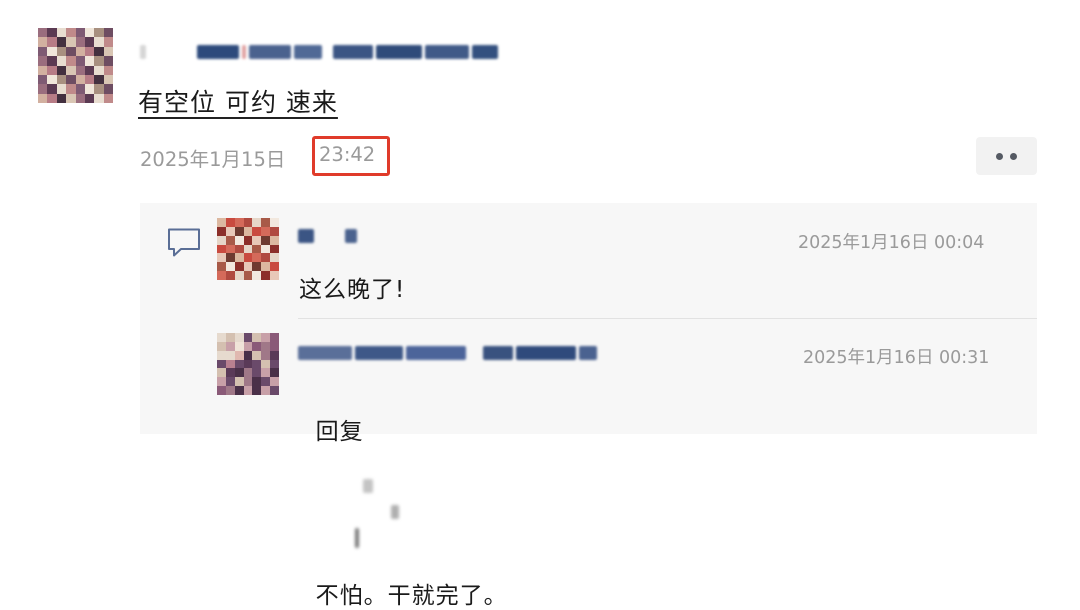 The height and width of the screenshot is (610, 1080). I want to click on reply-avatar, so click(248, 364).